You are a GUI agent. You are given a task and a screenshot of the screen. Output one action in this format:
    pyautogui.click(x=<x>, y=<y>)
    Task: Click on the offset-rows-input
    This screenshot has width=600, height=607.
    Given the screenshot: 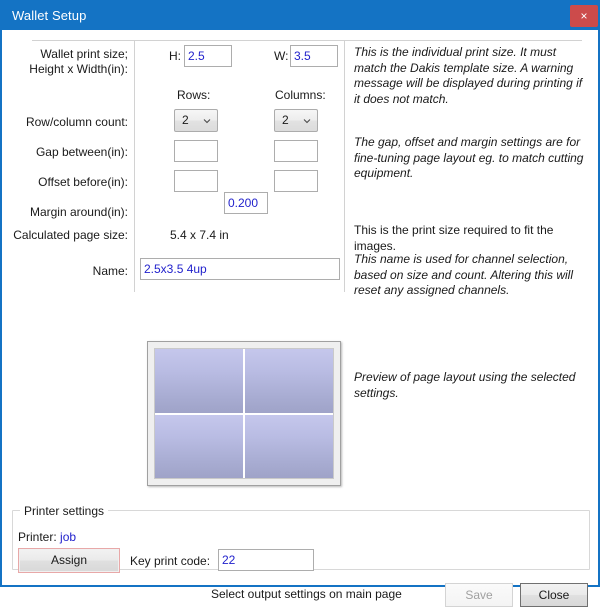 What is the action you would take?
    pyautogui.click(x=196, y=181)
    